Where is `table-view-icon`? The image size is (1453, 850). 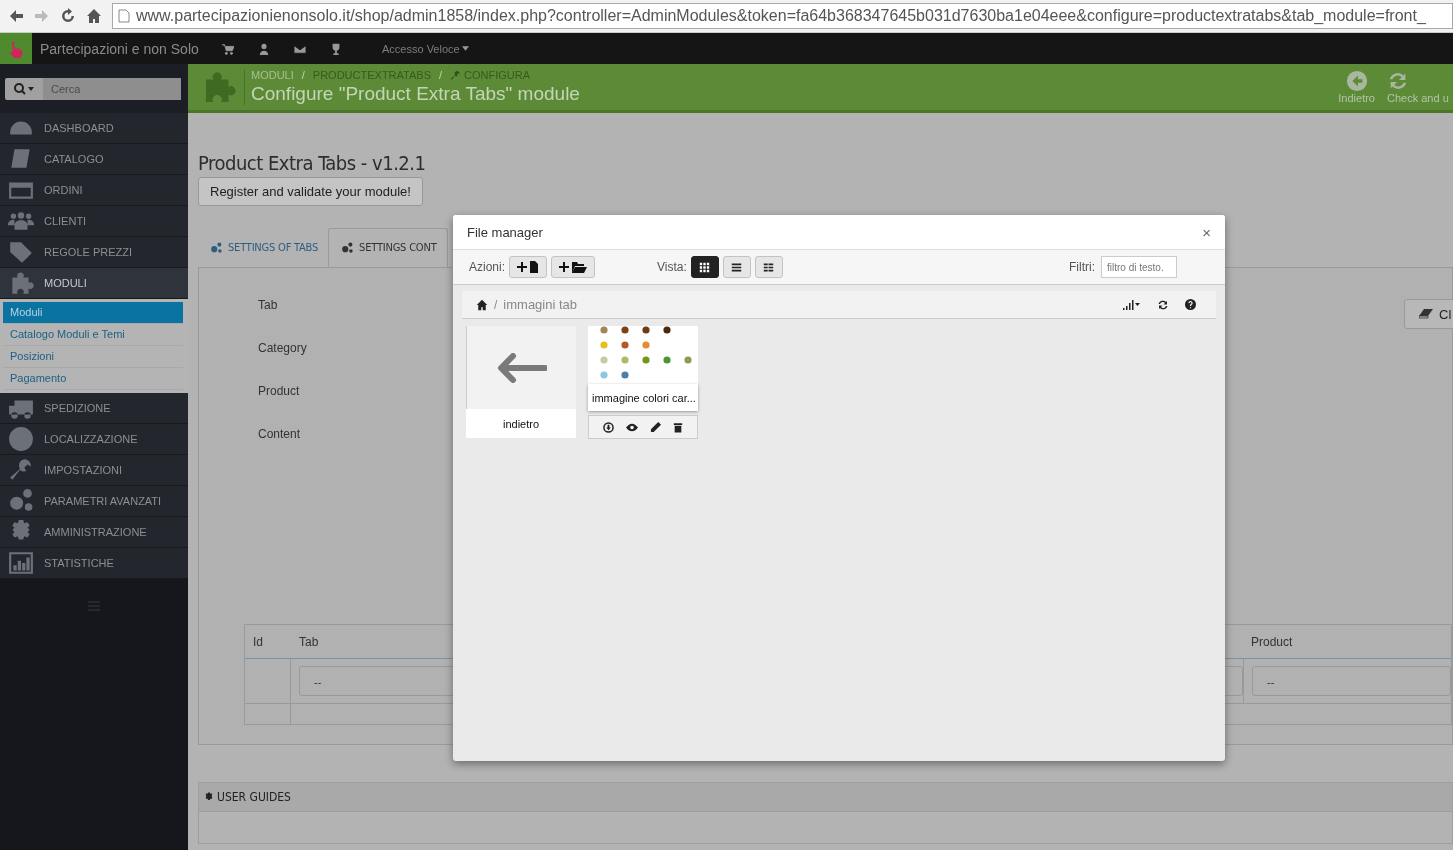
table-view-icon is located at coordinates (769, 267).